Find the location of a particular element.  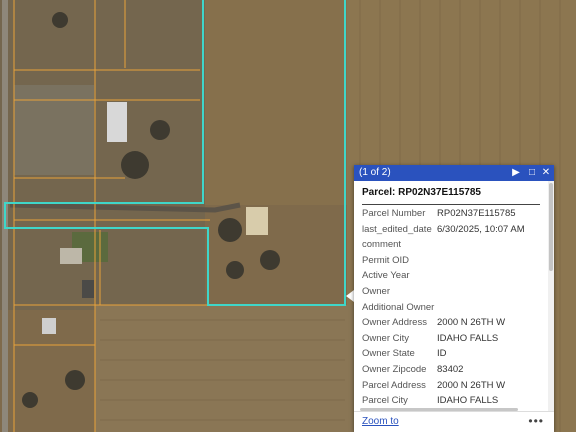

attribute-row: Owner Address 2000 N 26TH W is located at coordinates (443, 325).